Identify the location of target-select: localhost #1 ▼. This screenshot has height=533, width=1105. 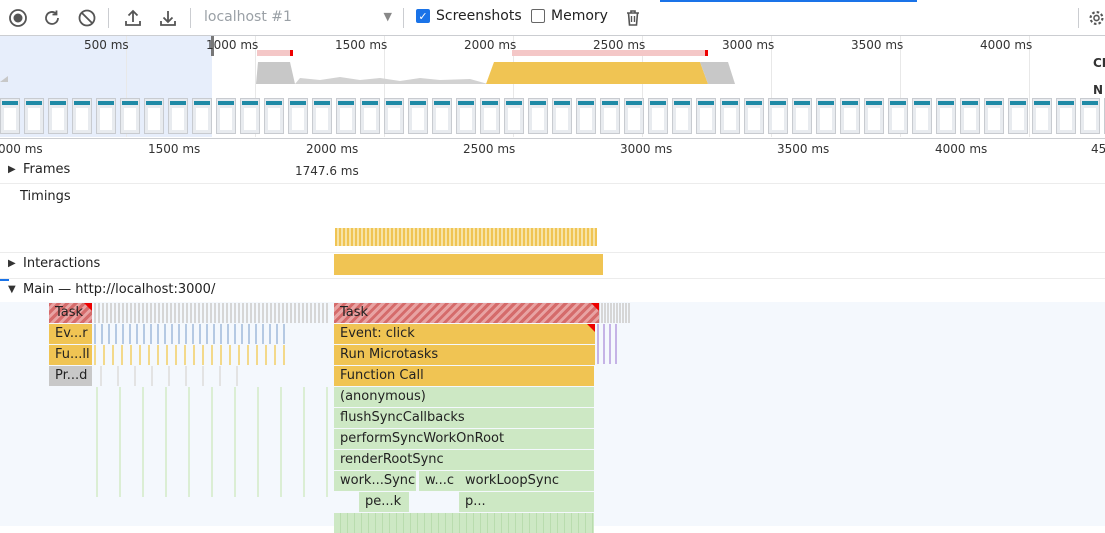
(296, 18).